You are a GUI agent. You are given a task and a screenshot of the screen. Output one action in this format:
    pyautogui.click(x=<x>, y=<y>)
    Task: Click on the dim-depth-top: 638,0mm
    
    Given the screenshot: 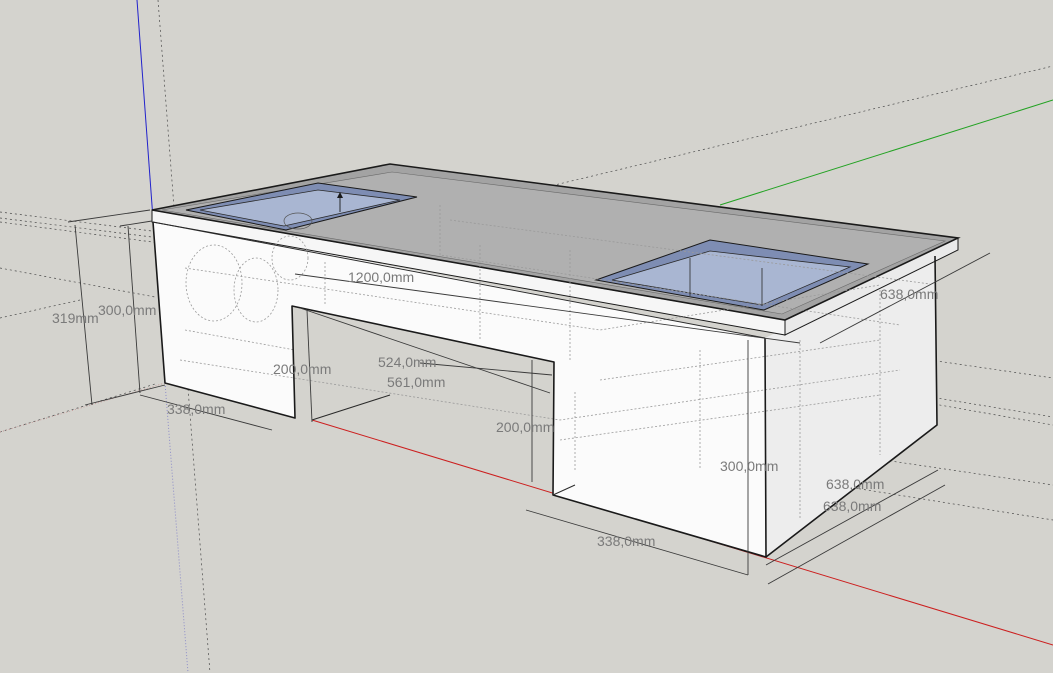 What is the action you would take?
    pyautogui.click(x=909, y=294)
    